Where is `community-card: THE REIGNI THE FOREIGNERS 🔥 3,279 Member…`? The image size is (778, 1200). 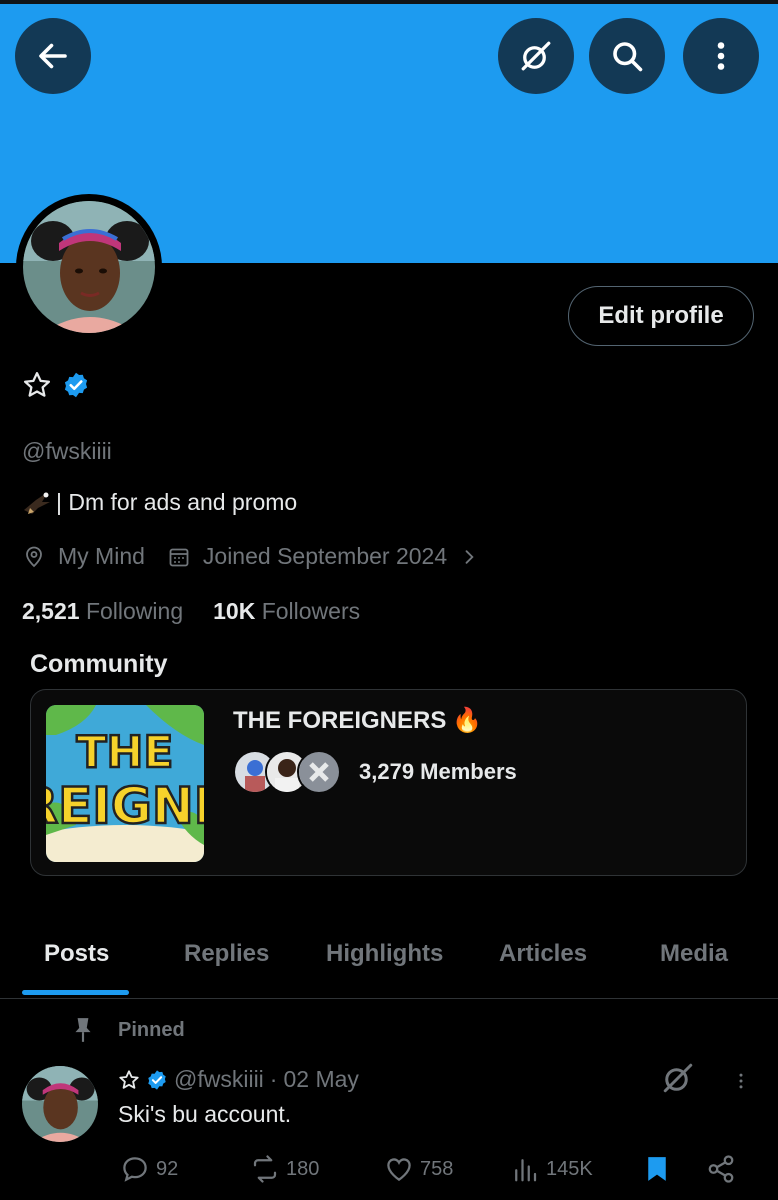
community-card: THE REIGNI THE FOREIGNERS 🔥 3,279 Member… is located at coordinates (388, 782).